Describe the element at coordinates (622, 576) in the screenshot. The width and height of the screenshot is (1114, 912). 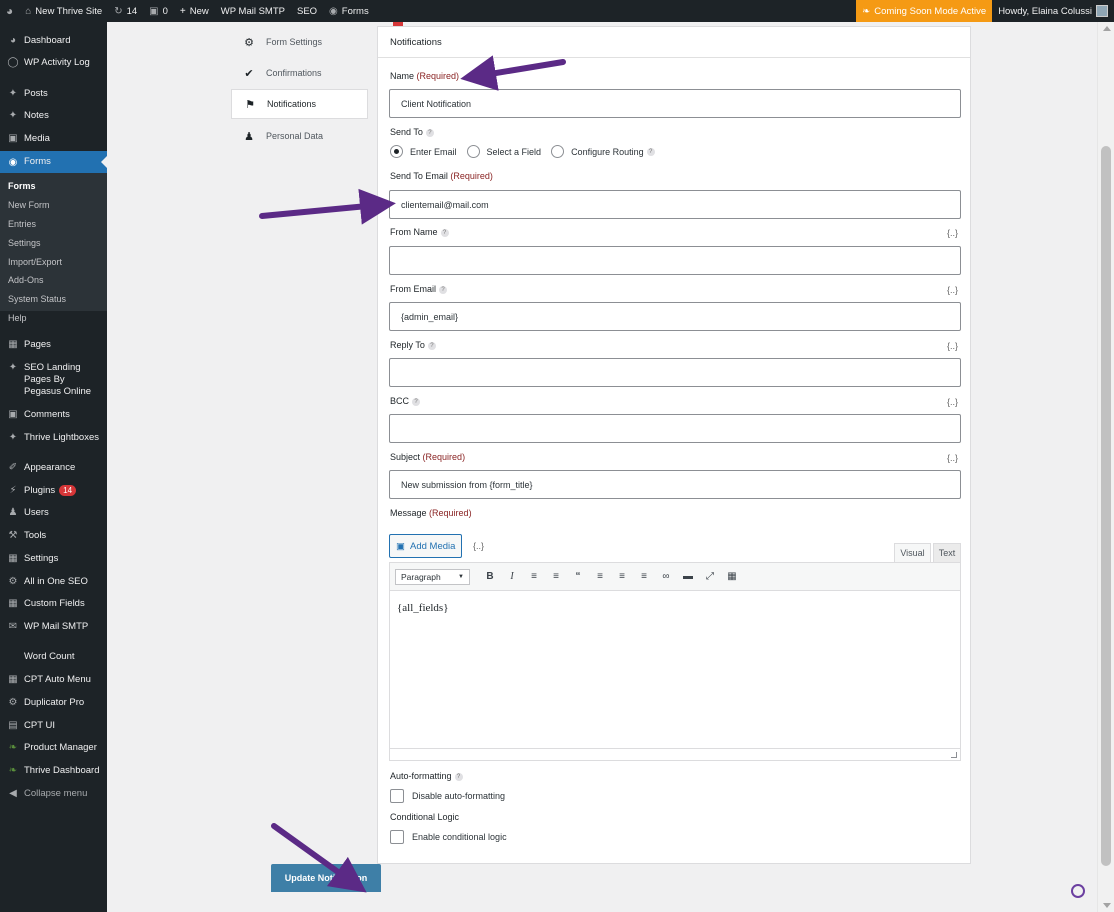
I see `align-center-icon: ≡` at that location.